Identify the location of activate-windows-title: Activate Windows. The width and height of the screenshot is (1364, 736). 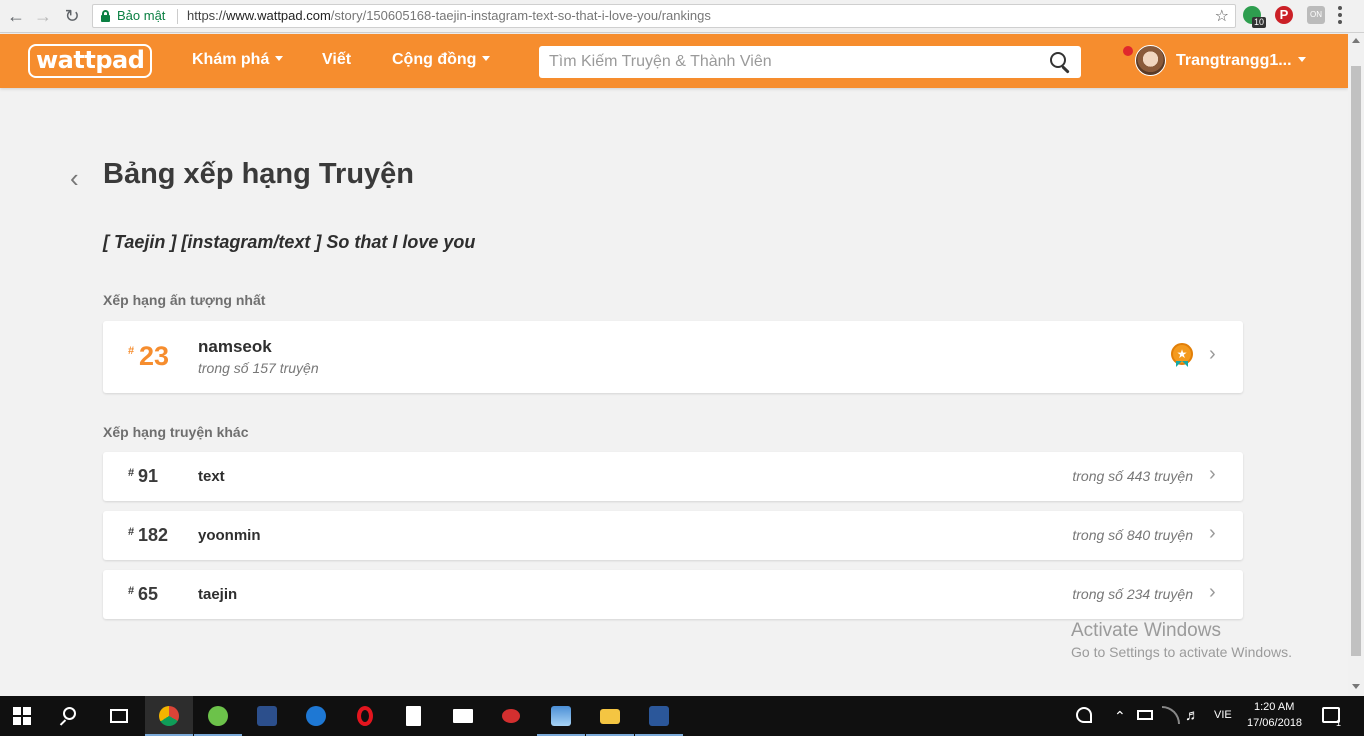
(1146, 630).